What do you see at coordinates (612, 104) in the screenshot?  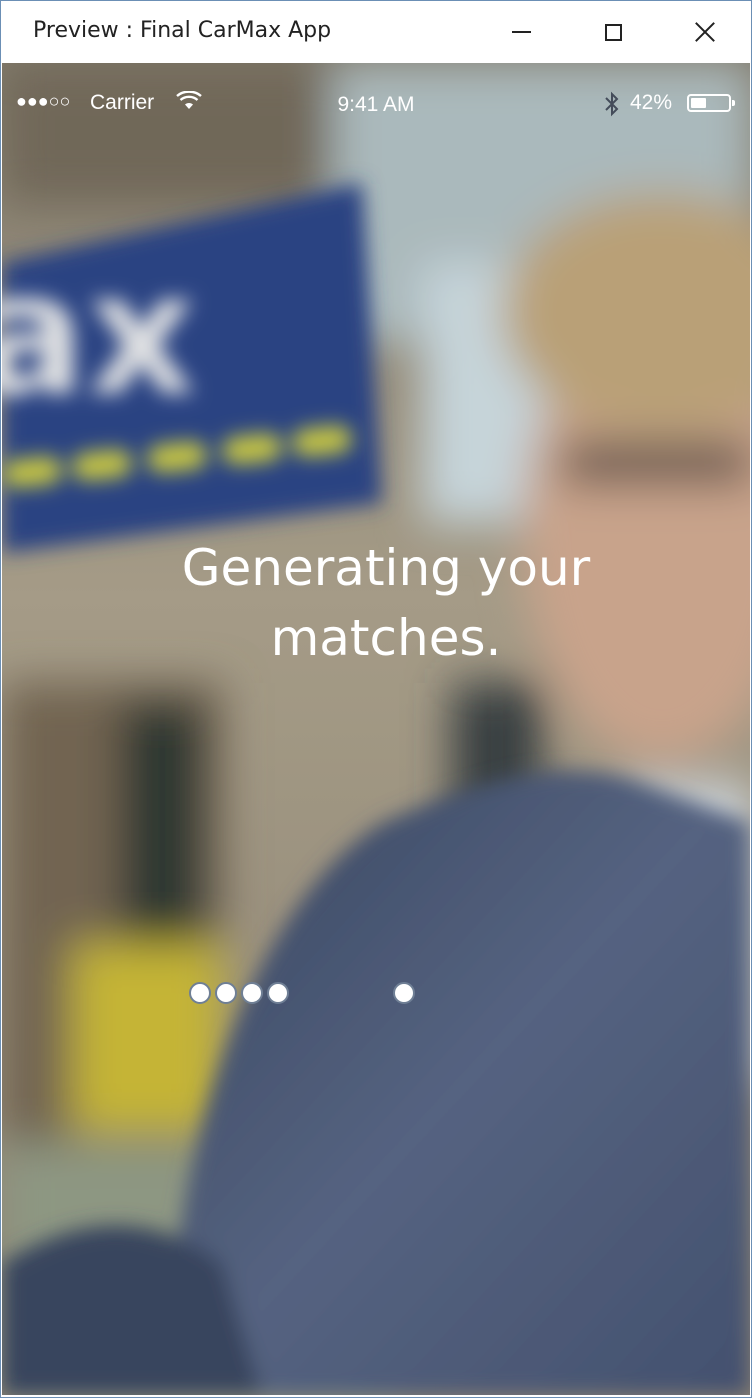 I see `bluetooth-icon` at bounding box center [612, 104].